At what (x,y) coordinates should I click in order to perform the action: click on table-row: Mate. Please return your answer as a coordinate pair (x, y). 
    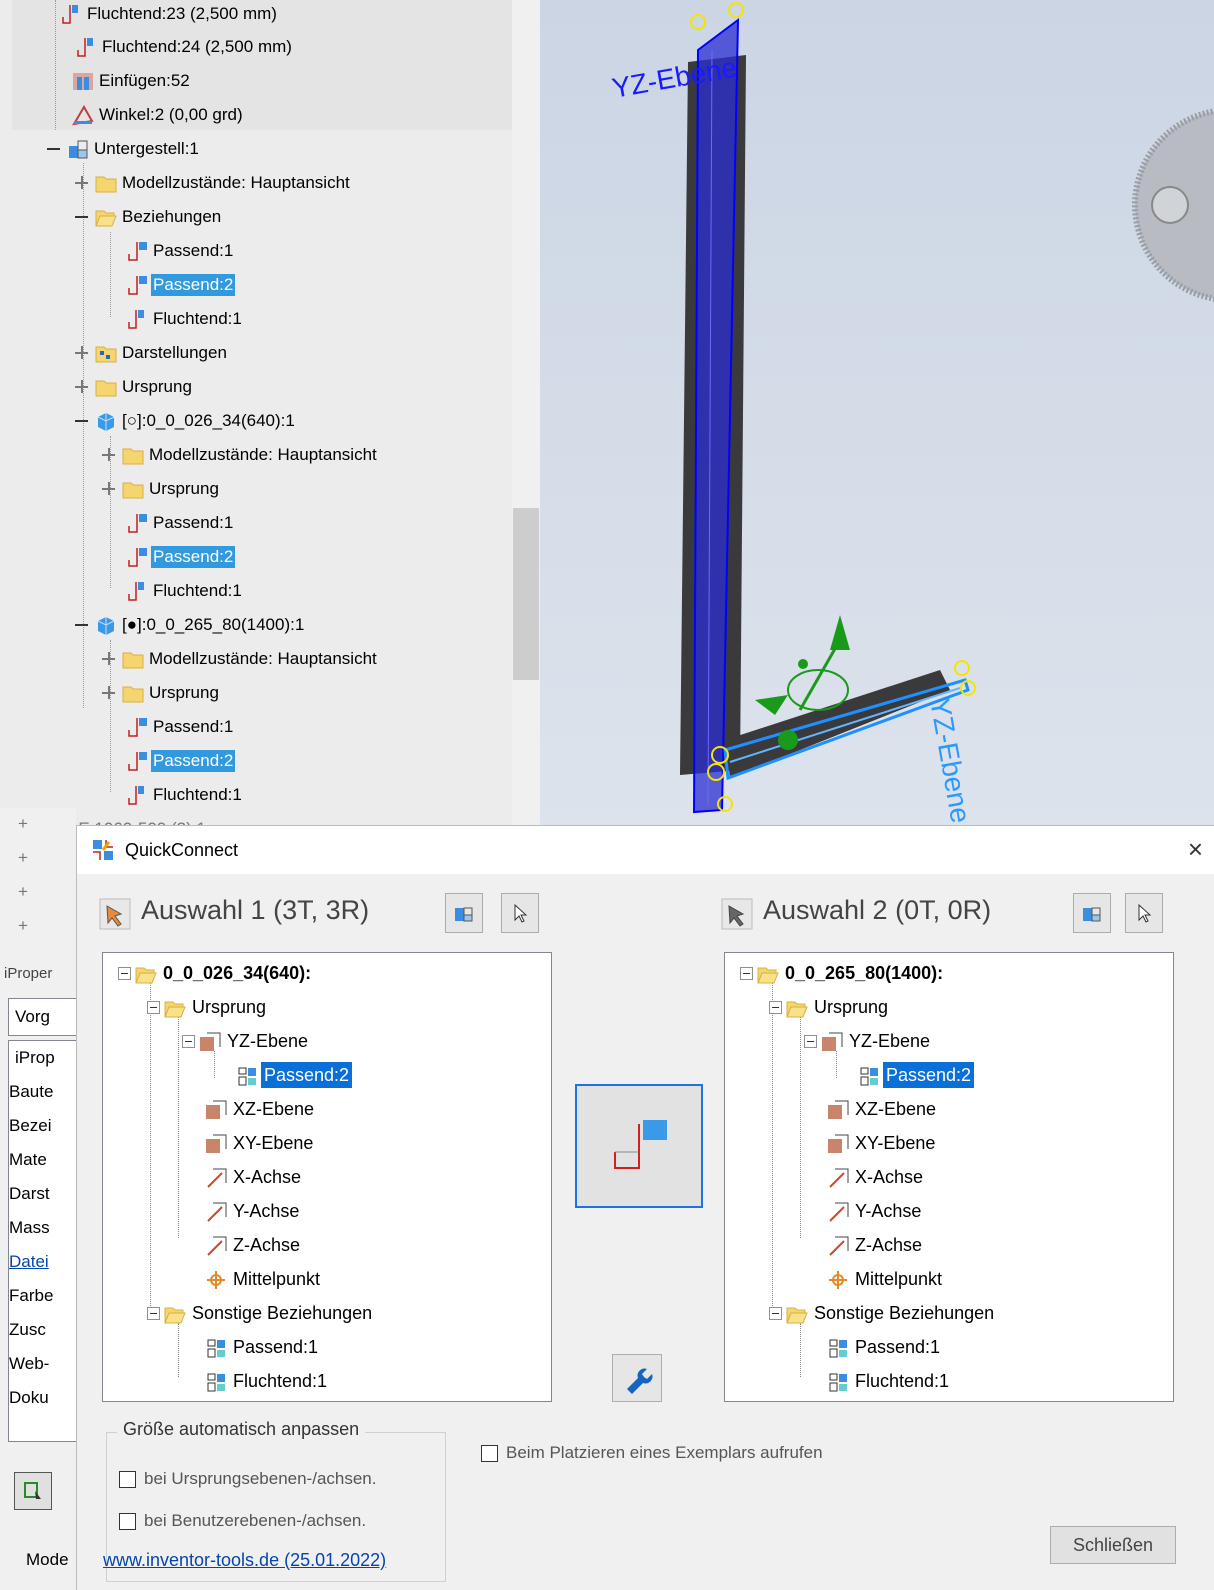
    Looking at the image, I should click on (45, 1160).